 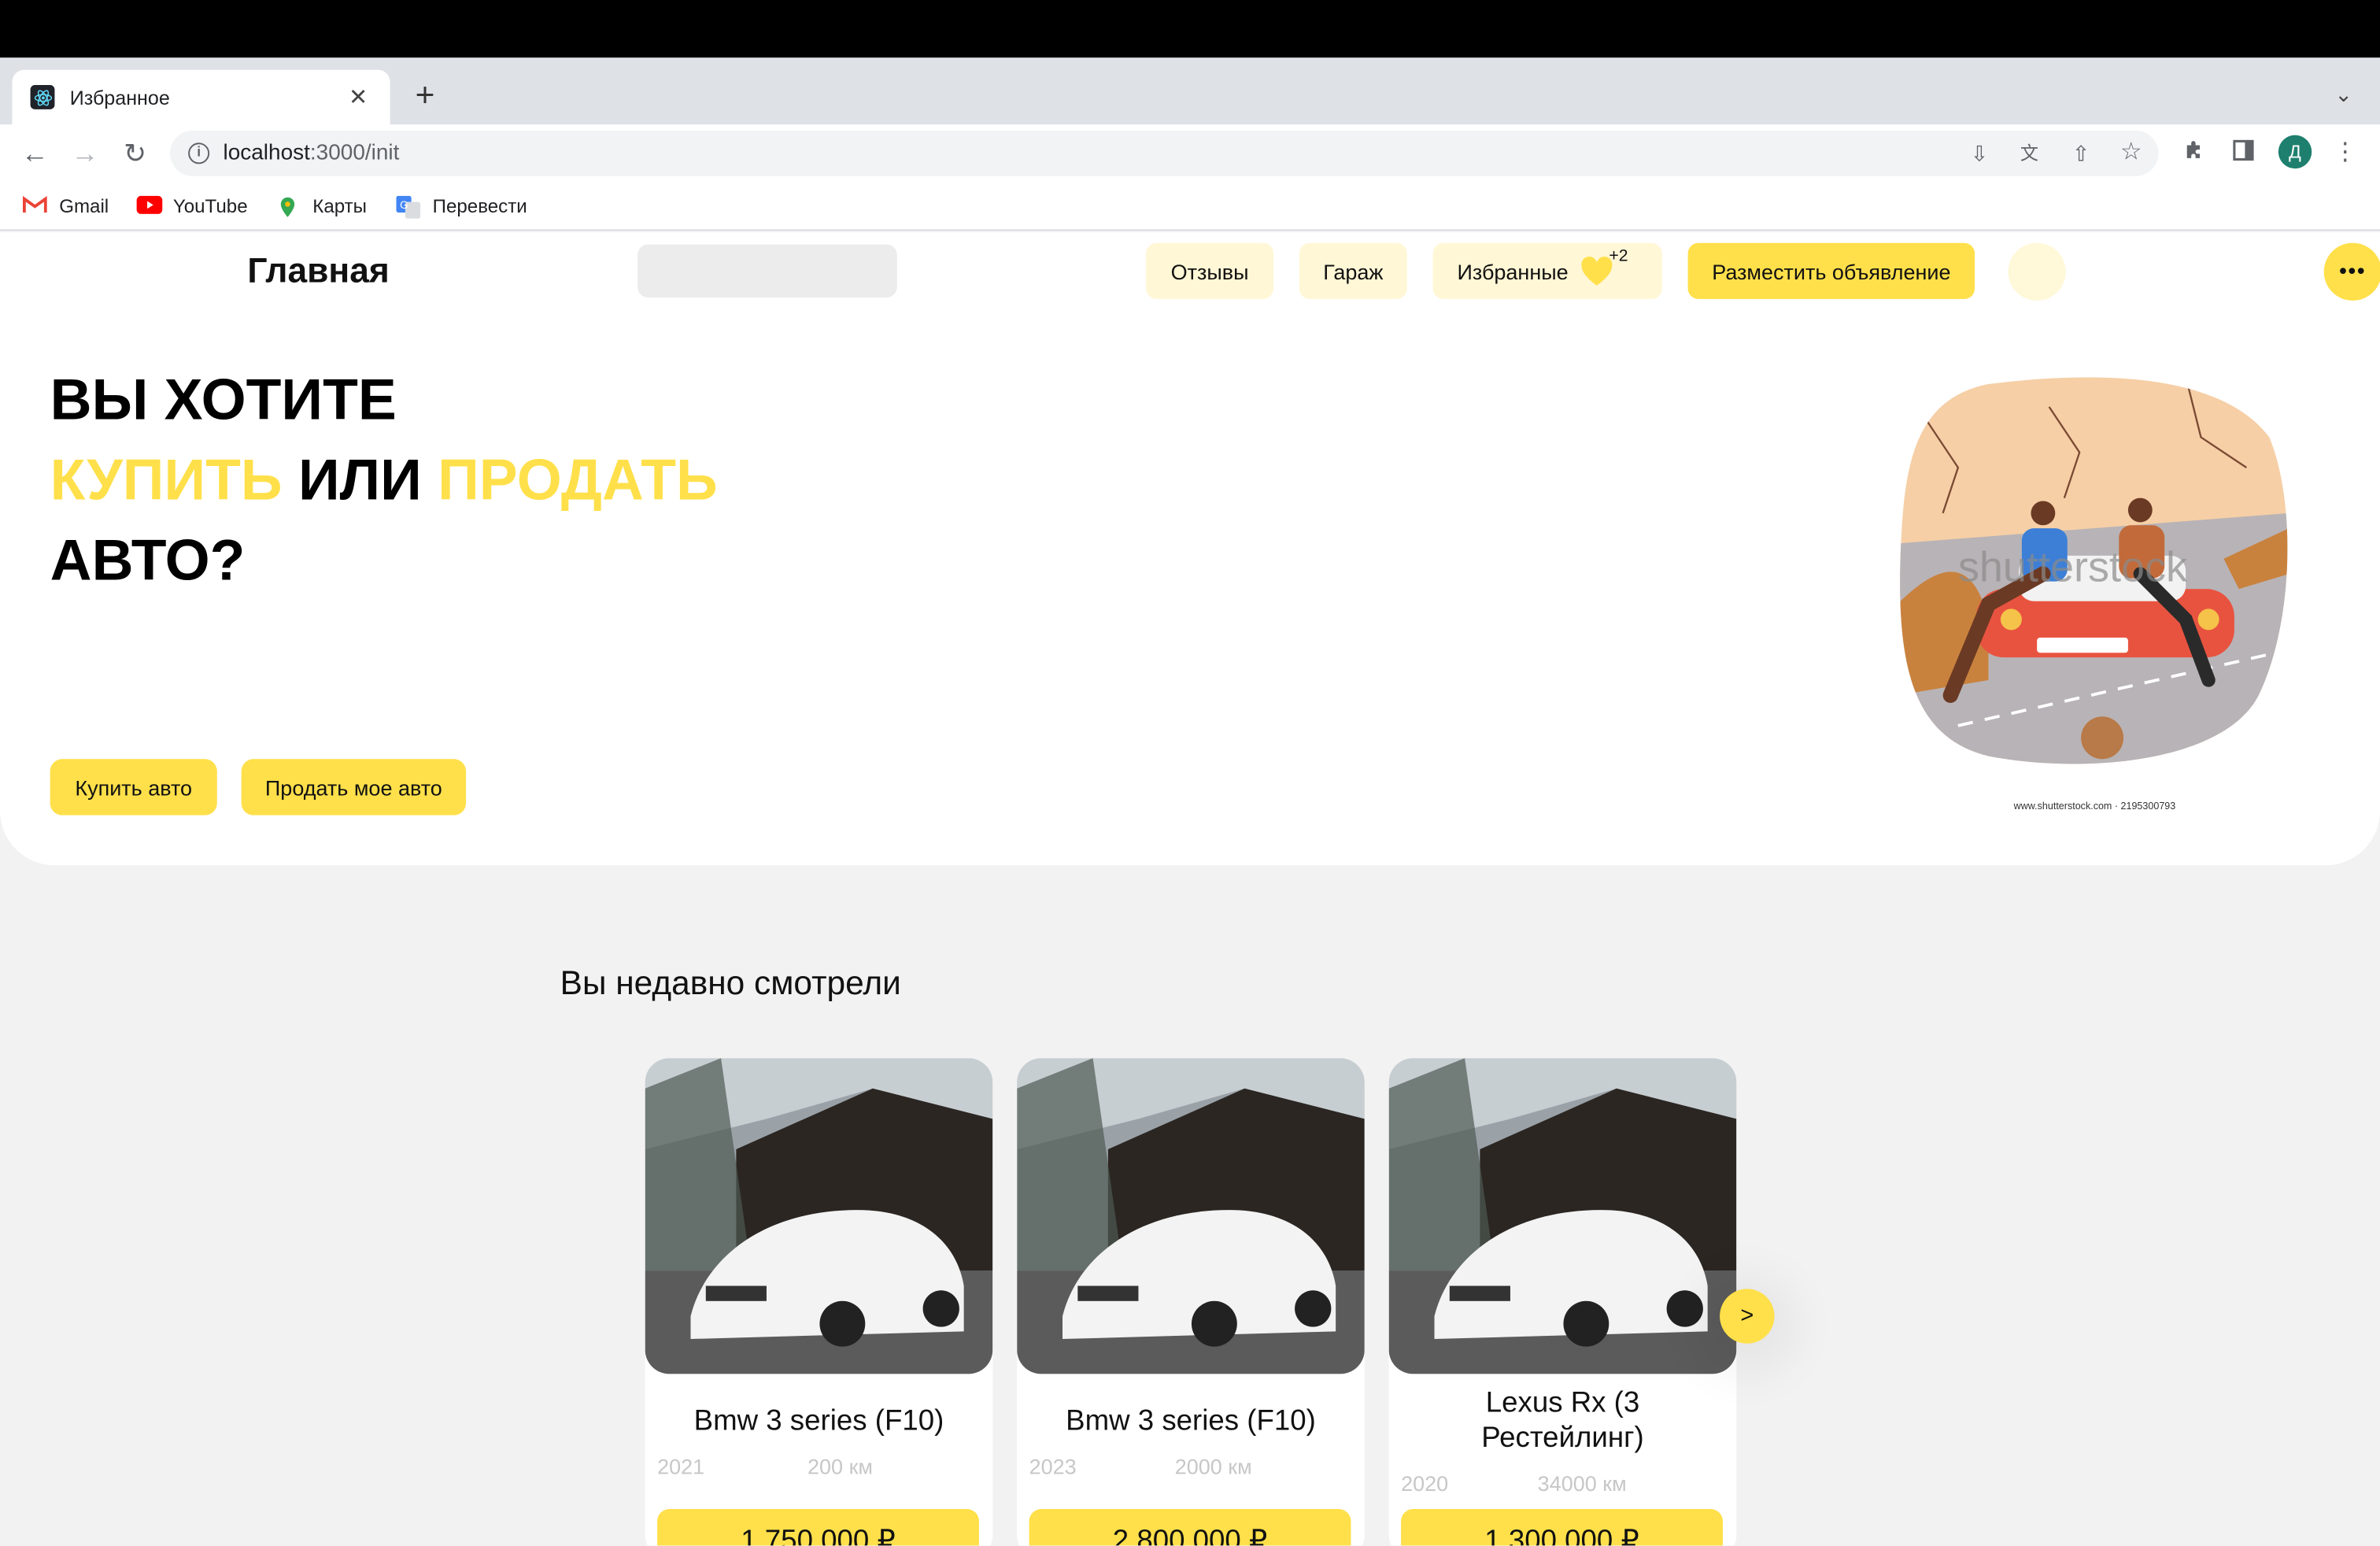 I want to click on favorites-count-badge: +2, so click(x=1619, y=256).